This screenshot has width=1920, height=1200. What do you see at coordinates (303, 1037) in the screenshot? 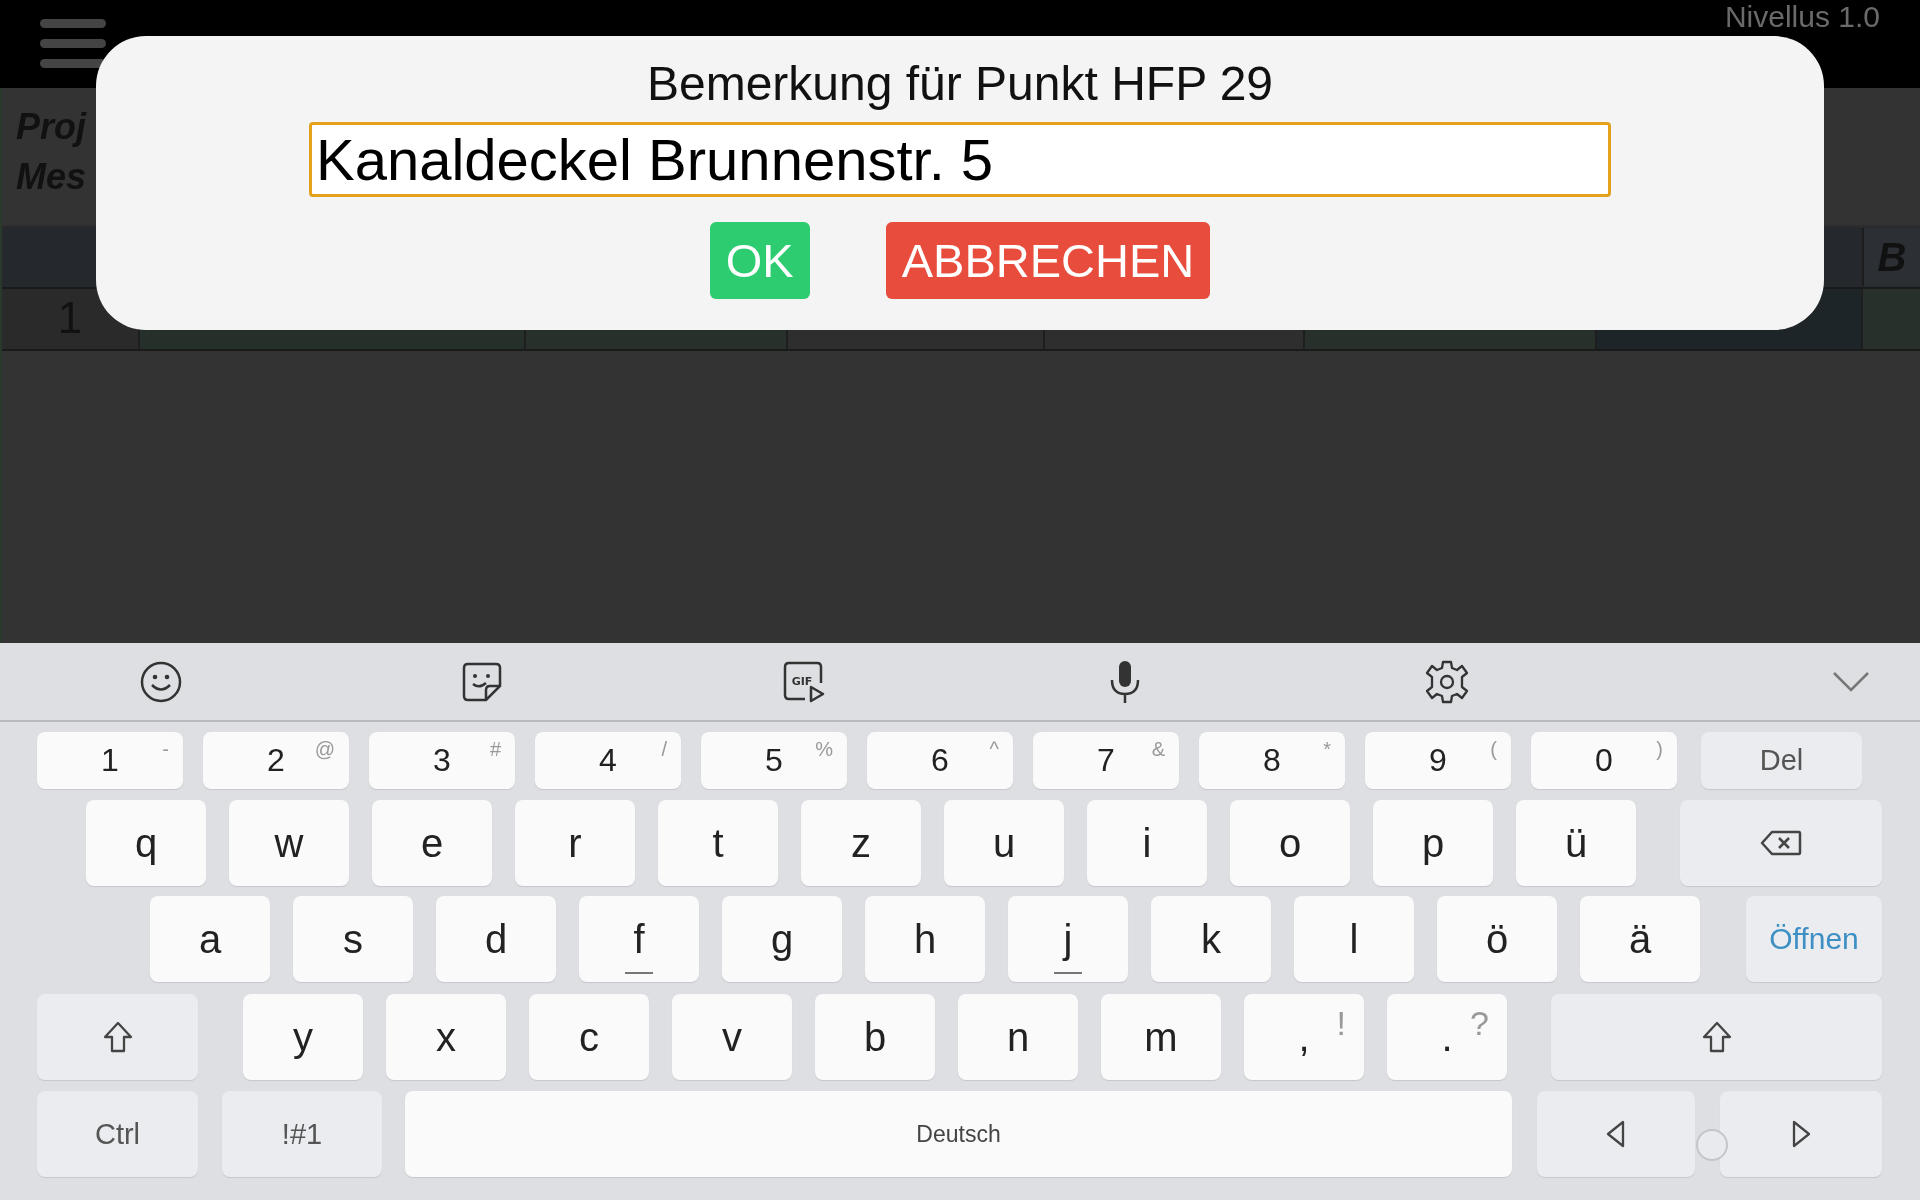
I see `key: y` at bounding box center [303, 1037].